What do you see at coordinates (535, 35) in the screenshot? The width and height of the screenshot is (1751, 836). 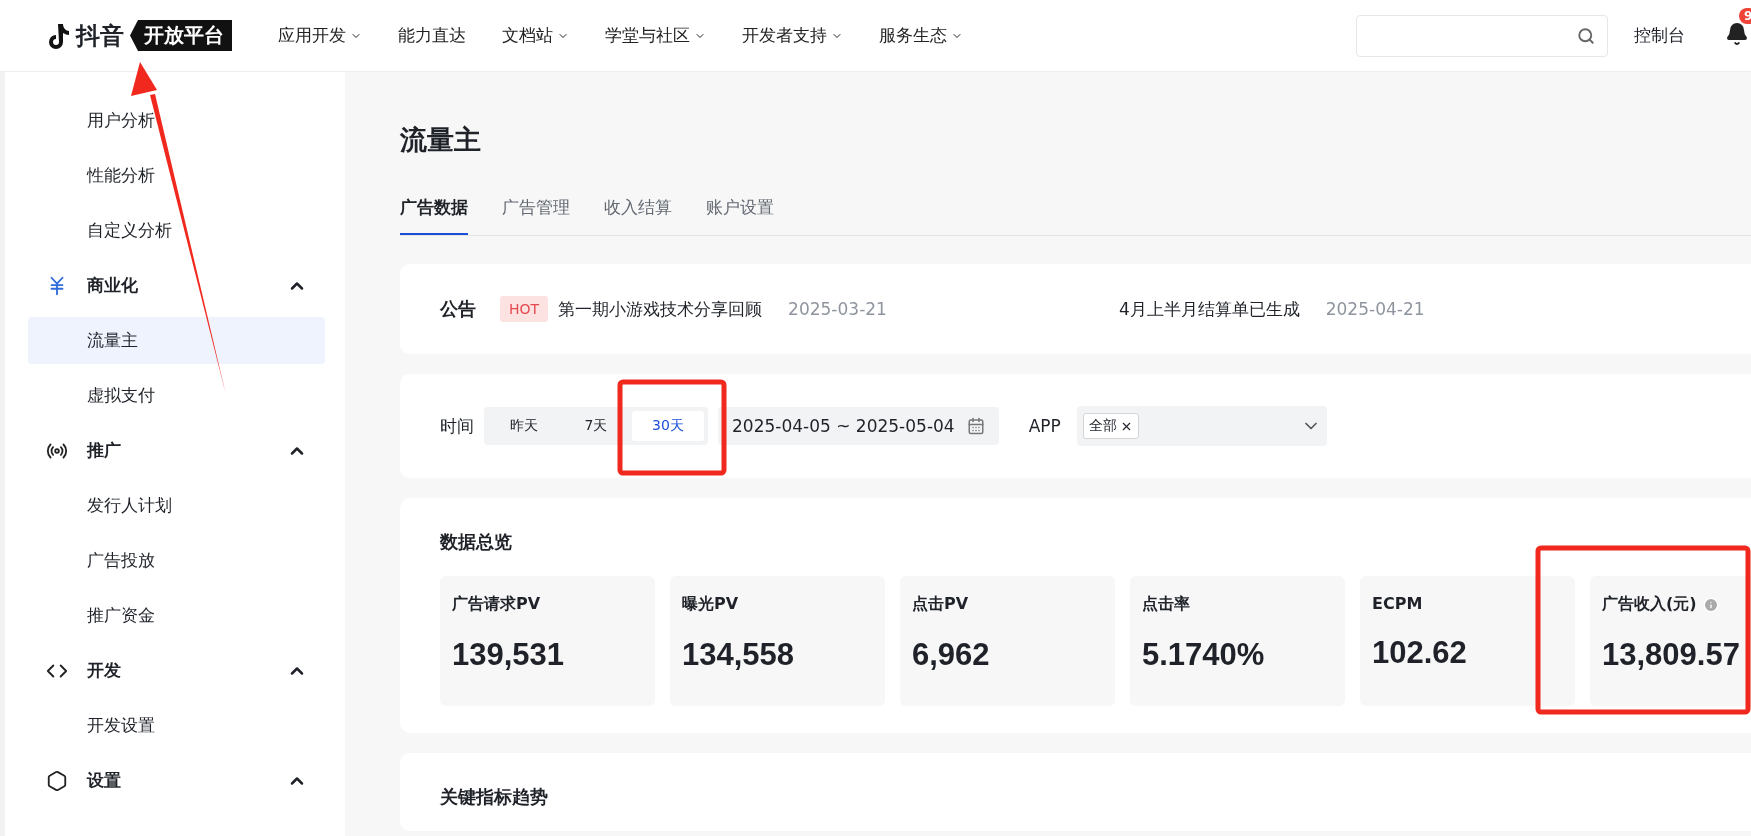 I see `nav-link: 文档站` at bounding box center [535, 35].